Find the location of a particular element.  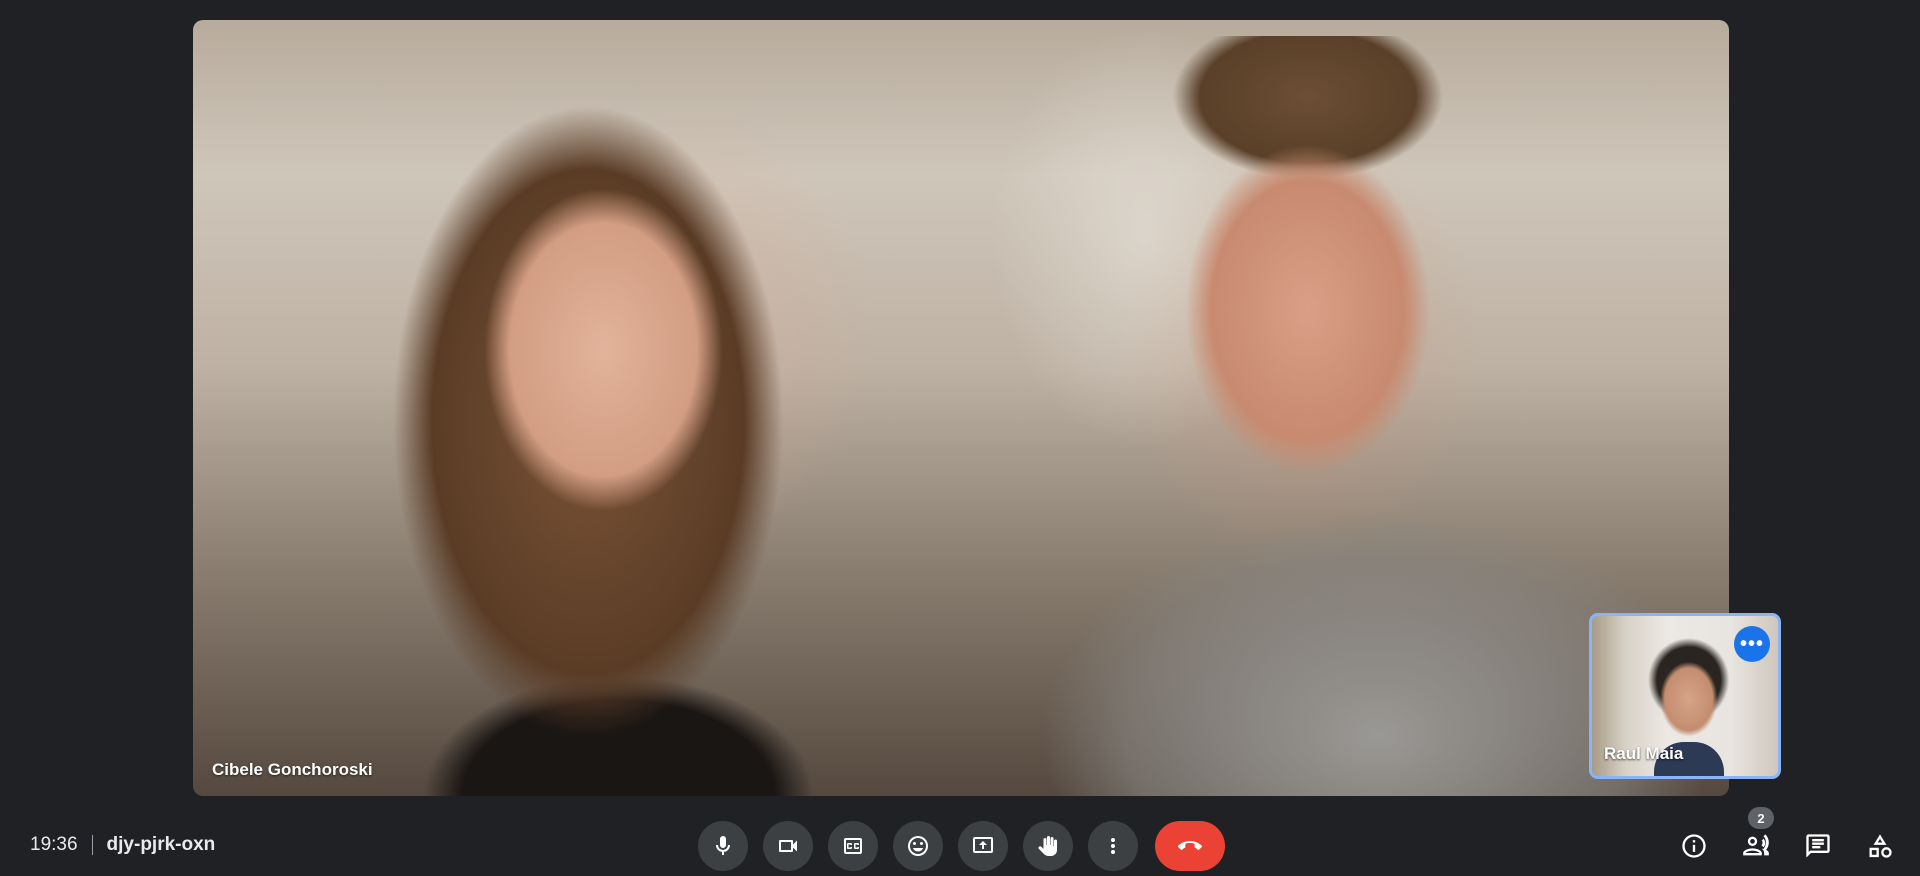

camera-button is located at coordinates (788, 846).